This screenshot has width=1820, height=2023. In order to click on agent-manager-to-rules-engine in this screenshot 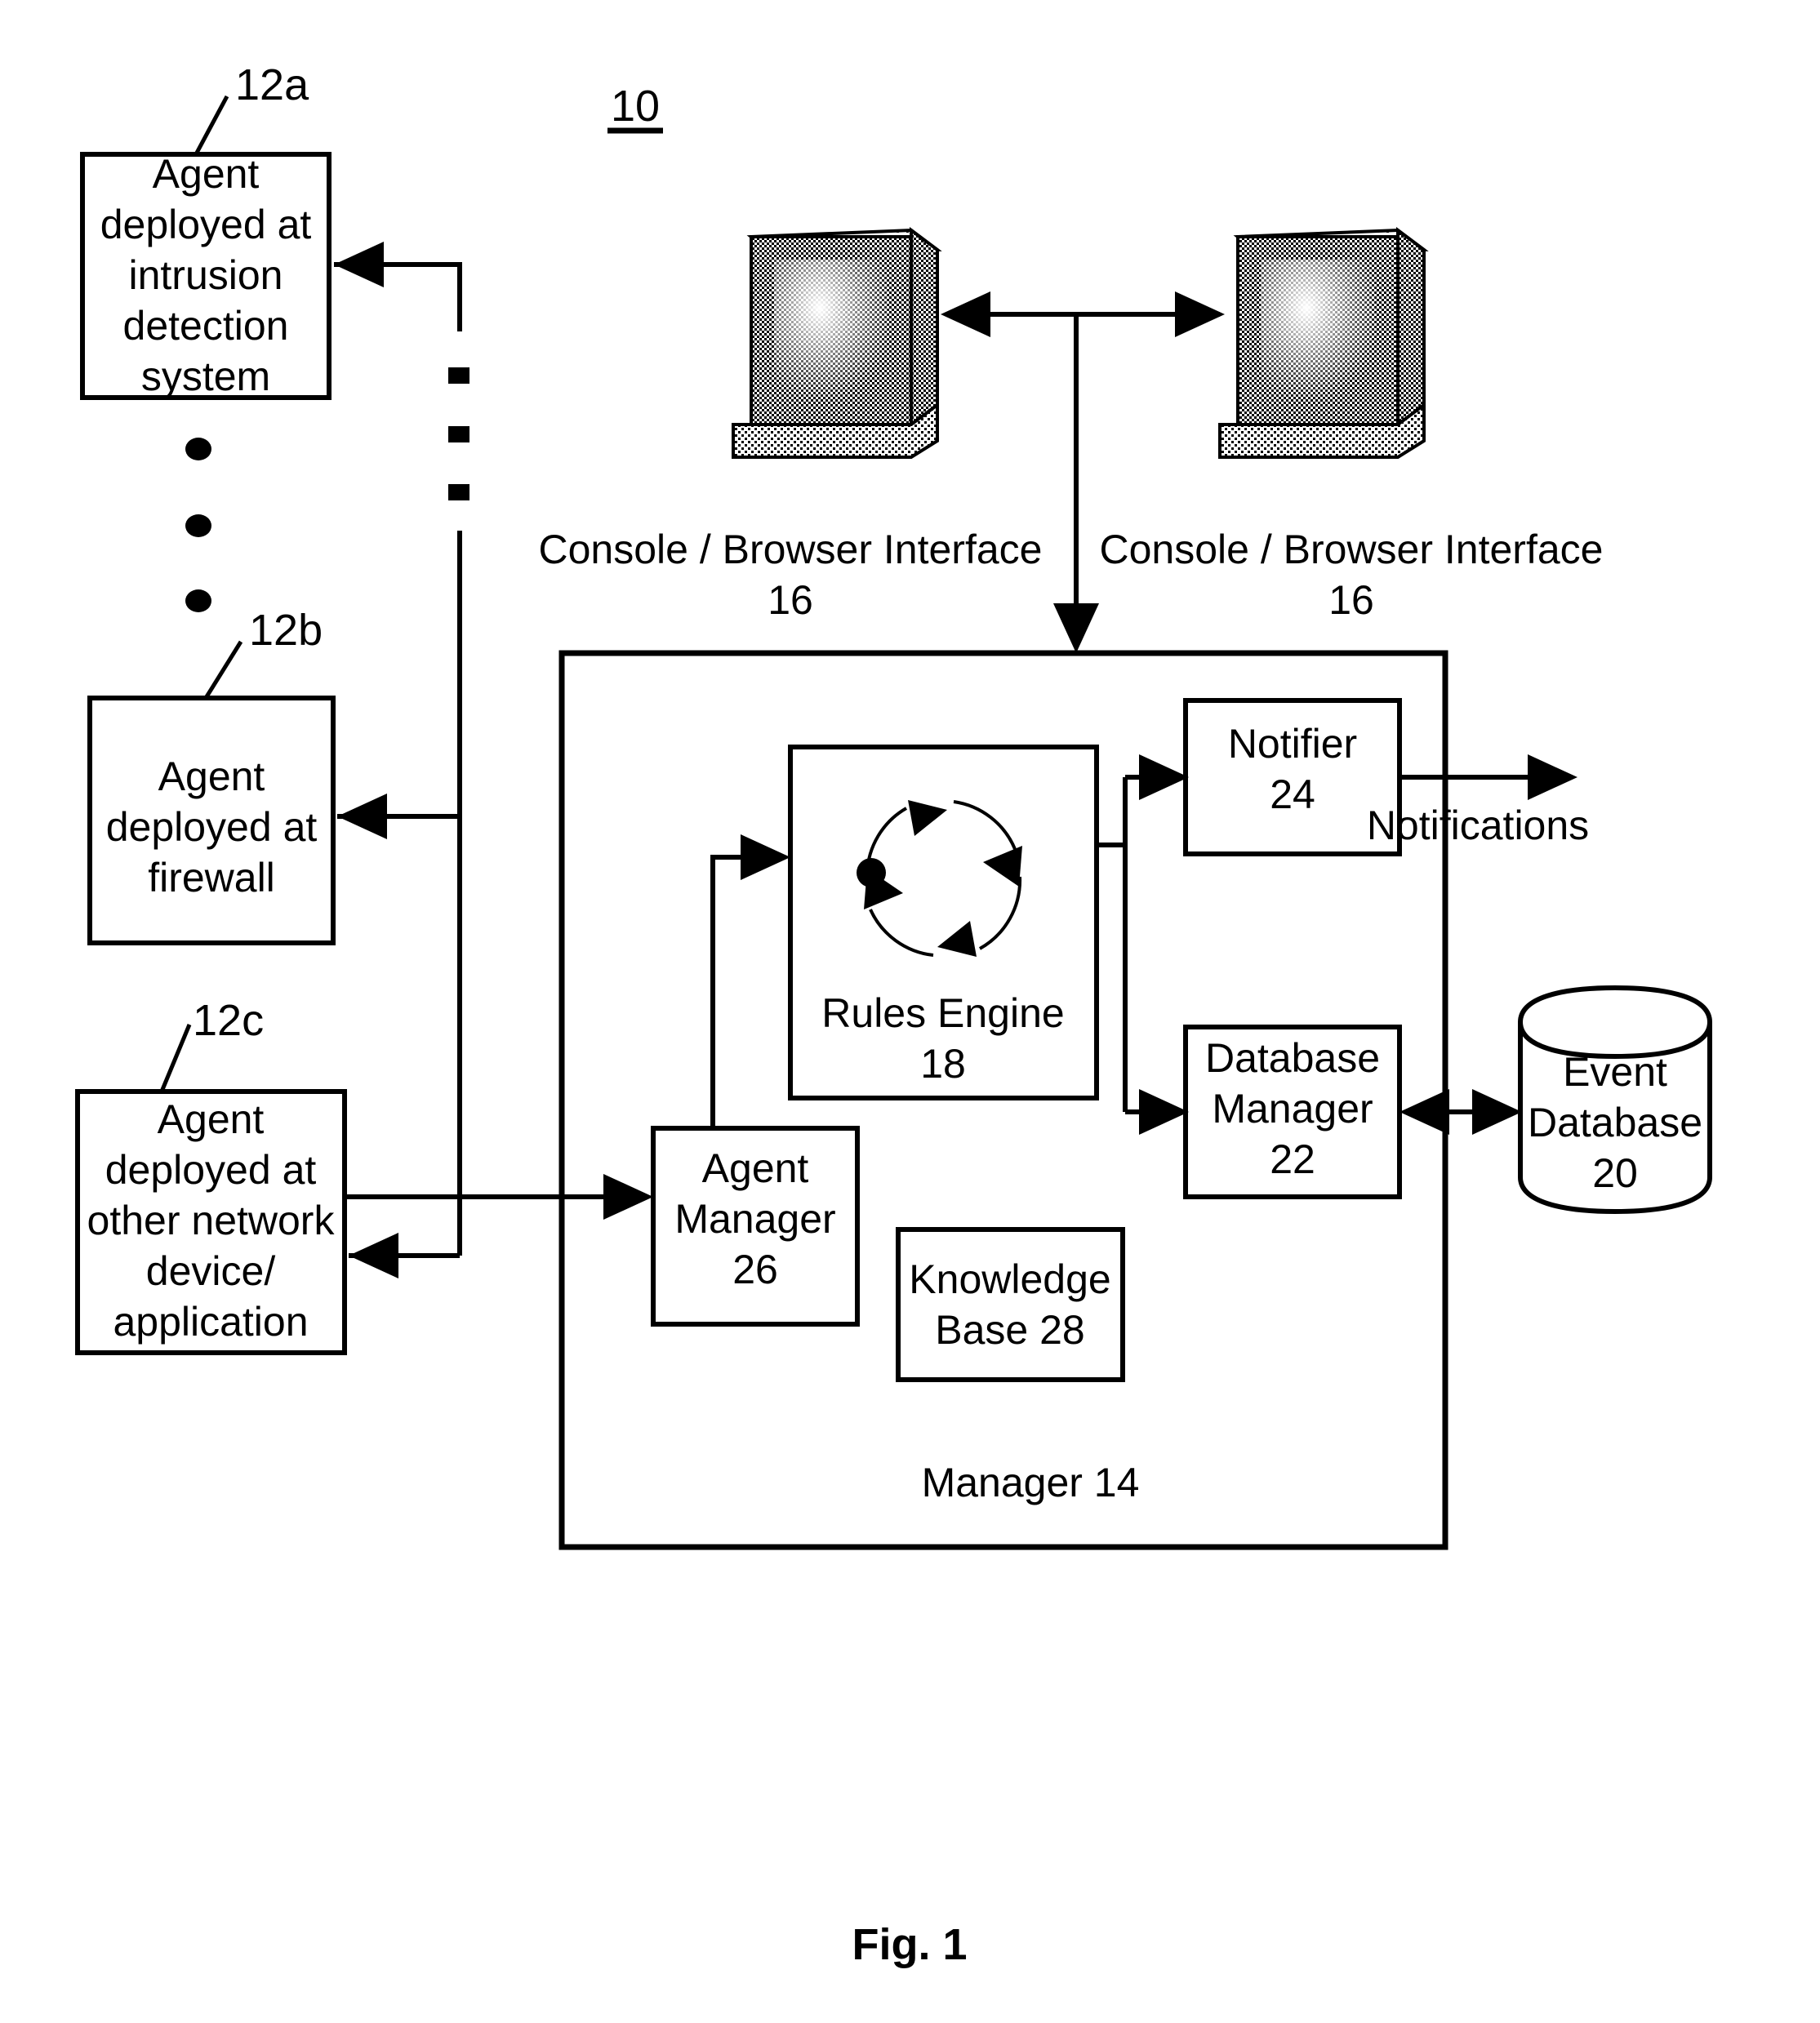, I will do `click(750, 981)`.